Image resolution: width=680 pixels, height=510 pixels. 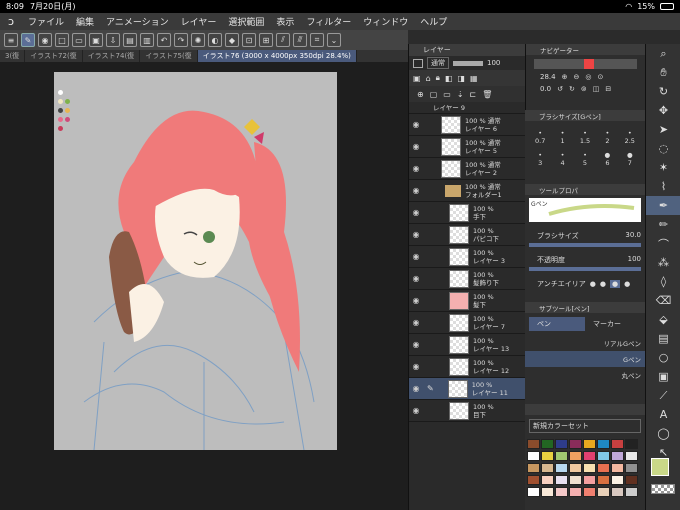 I want to click on save-icon: ▣, so click(x=96, y=40).